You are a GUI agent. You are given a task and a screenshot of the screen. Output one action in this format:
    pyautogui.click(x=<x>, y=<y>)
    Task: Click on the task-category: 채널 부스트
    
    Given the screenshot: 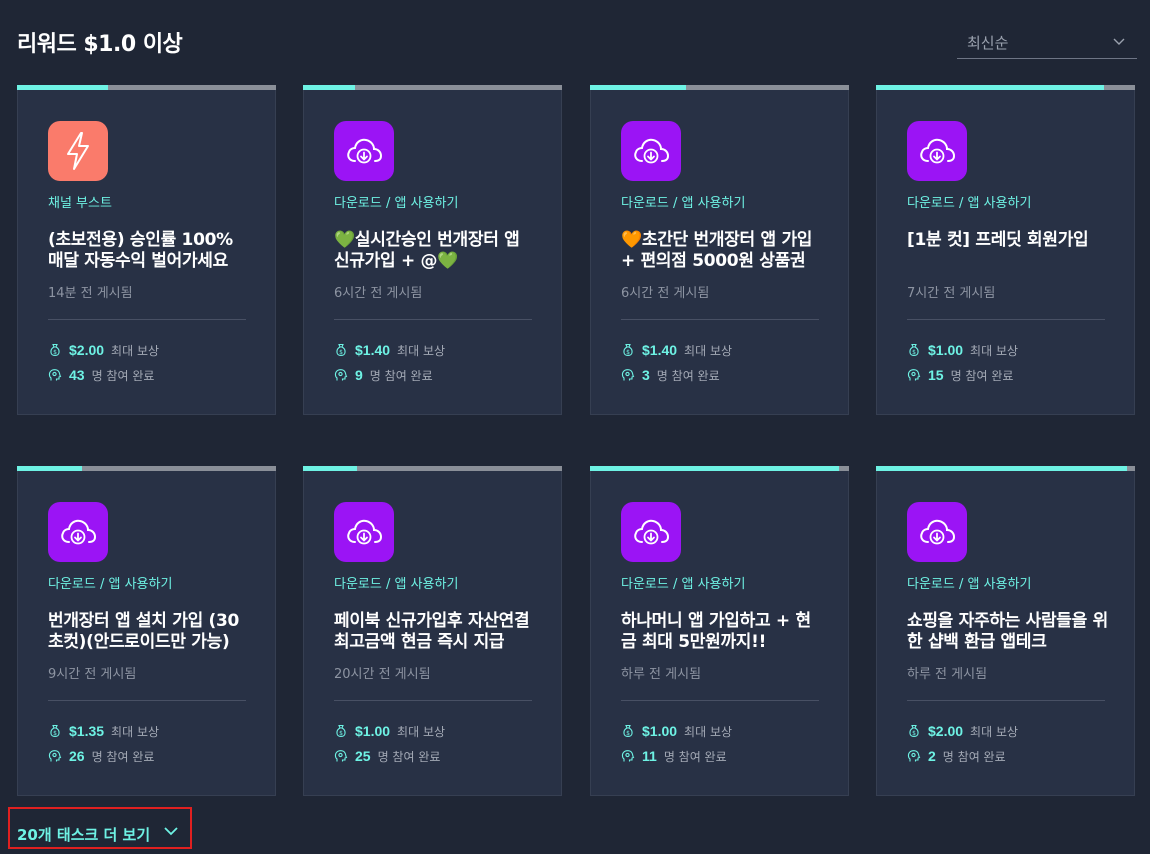 What is the action you would take?
    pyautogui.click(x=80, y=203)
    